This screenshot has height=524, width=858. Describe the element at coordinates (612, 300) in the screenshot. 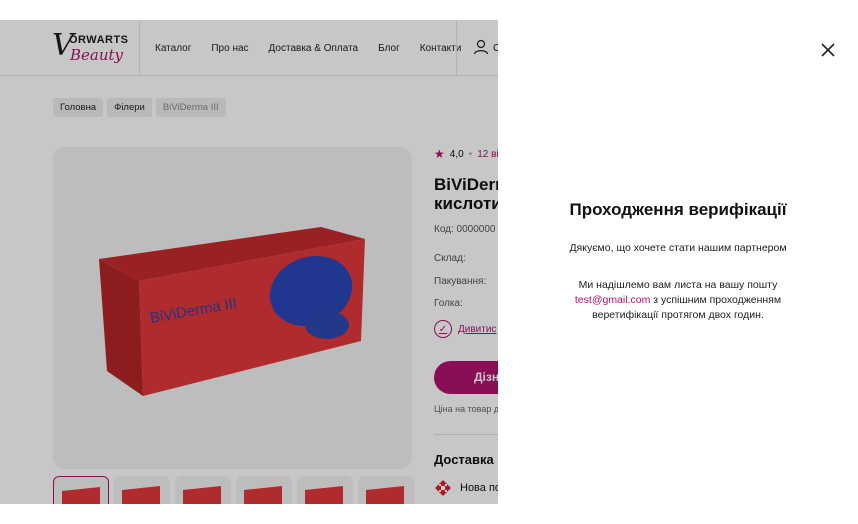

I see `email-link: test@gmail.com` at that location.